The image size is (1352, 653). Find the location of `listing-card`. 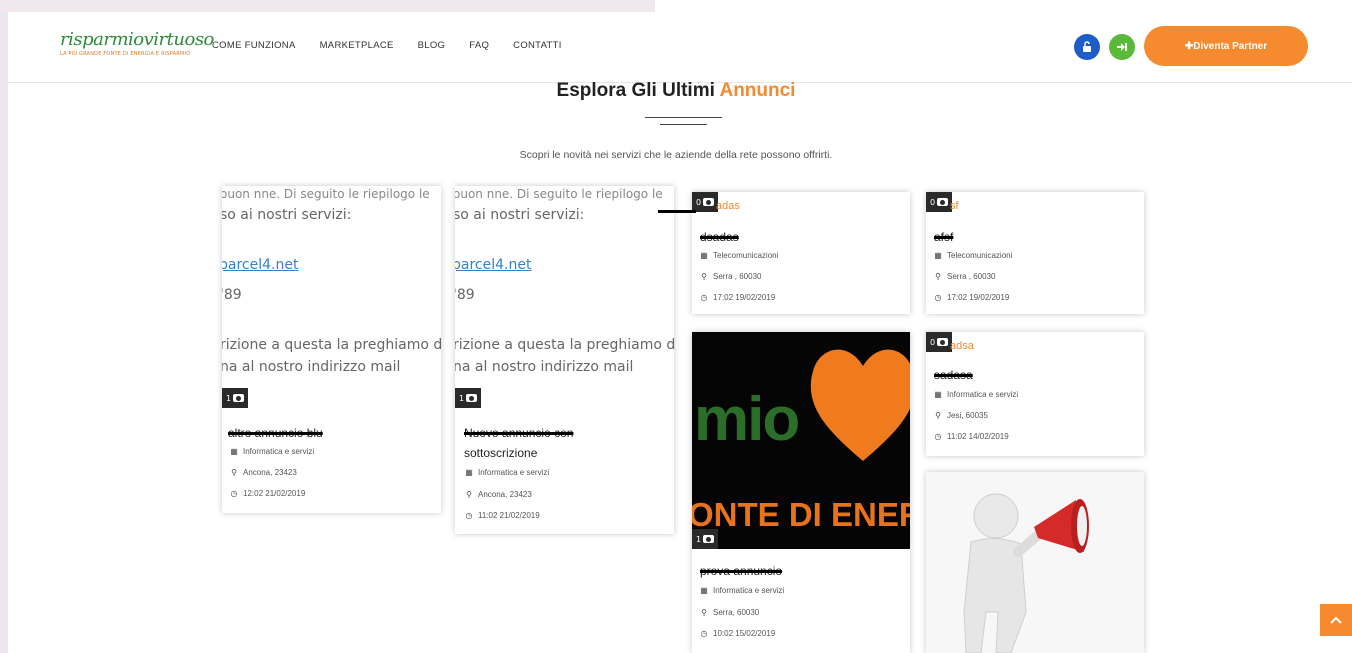

listing-card is located at coordinates (1035, 562).